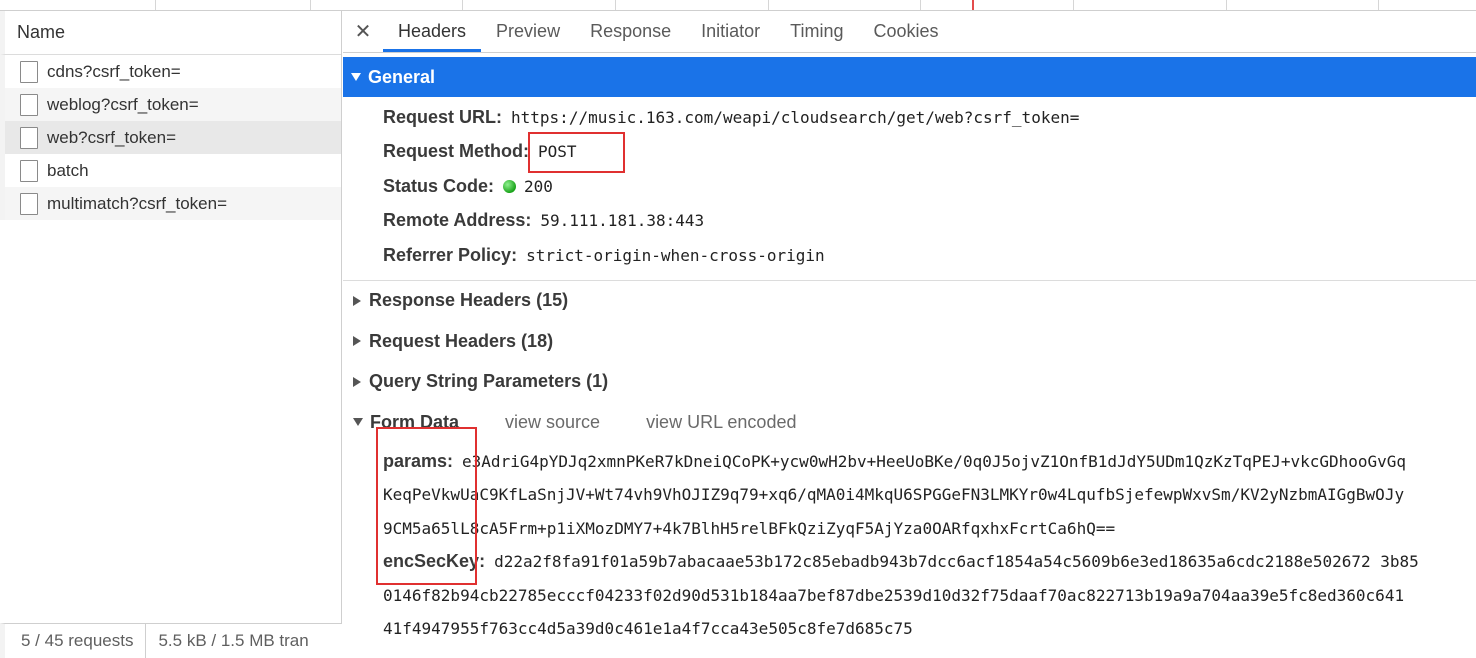 The height and width of the screenshot is (658, 1476). Describe the element at coordinates (443, 116) in the screenshot. I see `request-url-label: Request URL:` at that location.